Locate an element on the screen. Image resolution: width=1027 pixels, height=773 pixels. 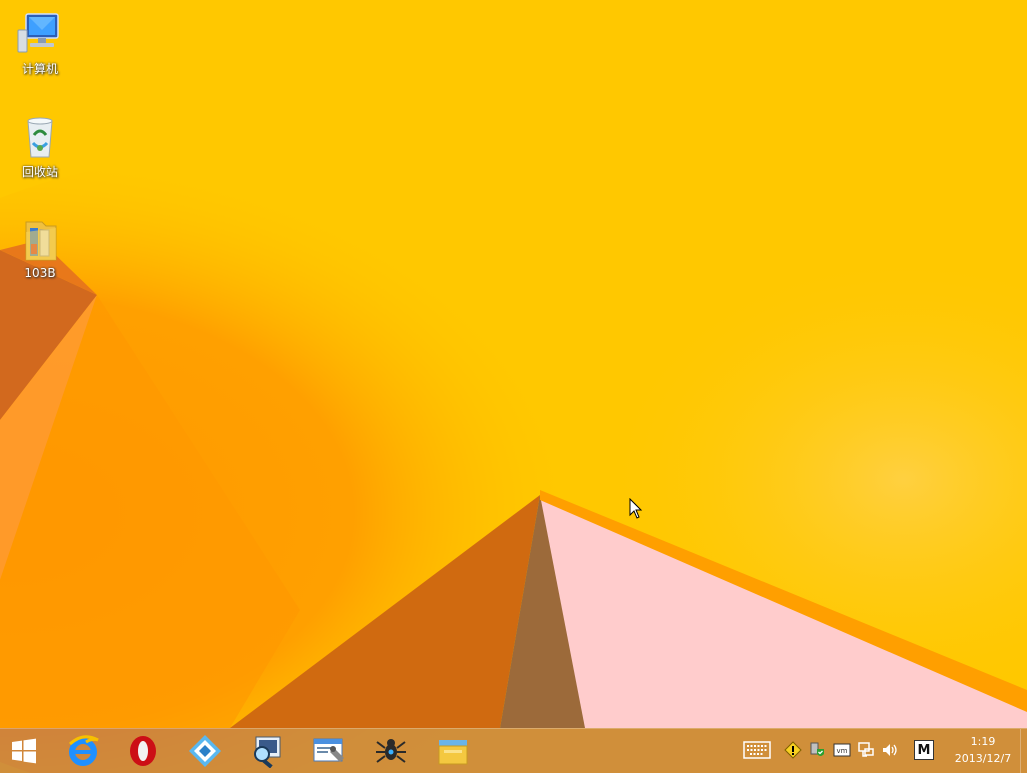
tray-vmware-button: vm is located at coordinates (842, 750).